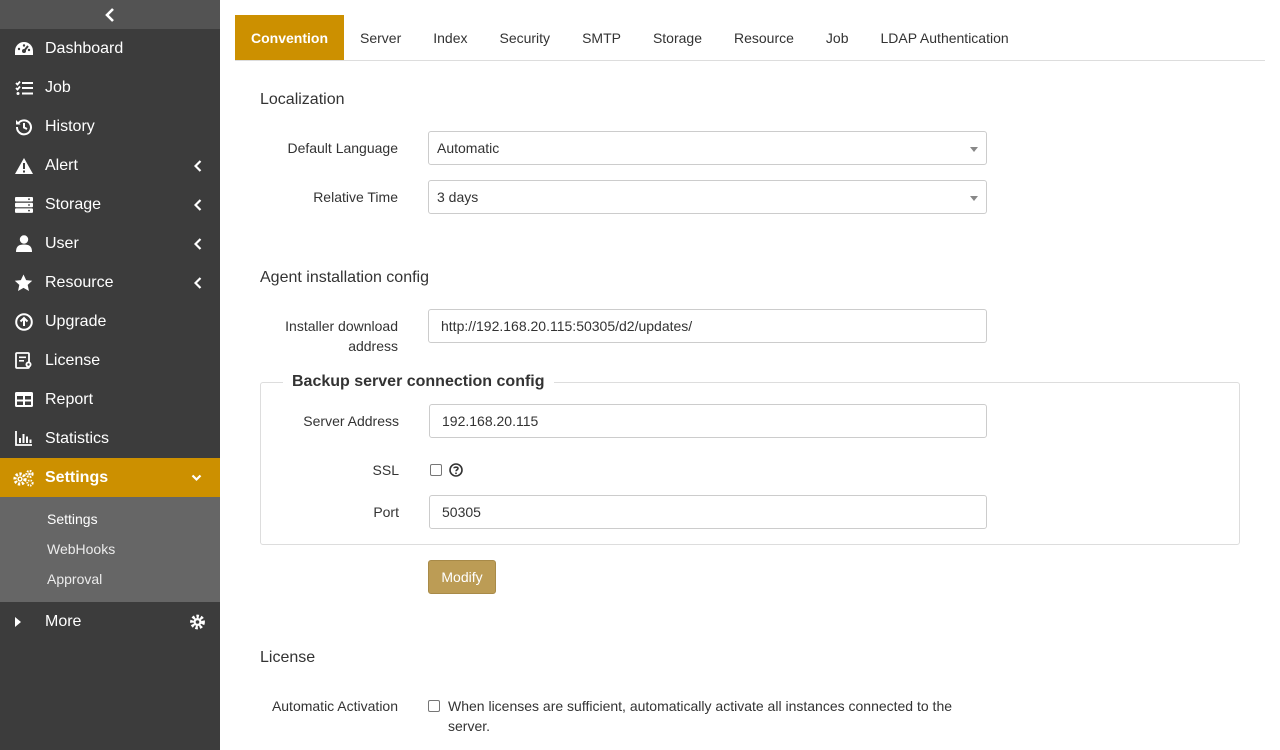  I want to click on storage-icon, so click(22, 204).